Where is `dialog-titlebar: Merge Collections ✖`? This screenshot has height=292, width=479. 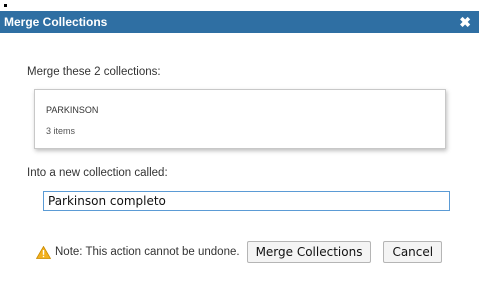
dialog-titlebar: Merge Collections ✖ is located at coordinates (239, 22).